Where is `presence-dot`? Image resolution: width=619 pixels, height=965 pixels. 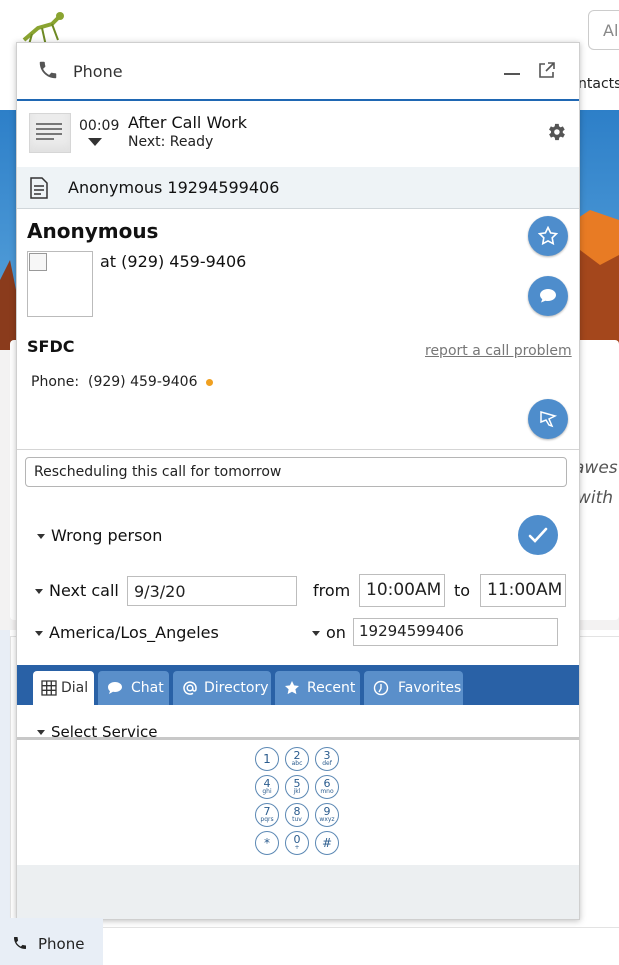 presence-dot is located at coordinates (209, 382).